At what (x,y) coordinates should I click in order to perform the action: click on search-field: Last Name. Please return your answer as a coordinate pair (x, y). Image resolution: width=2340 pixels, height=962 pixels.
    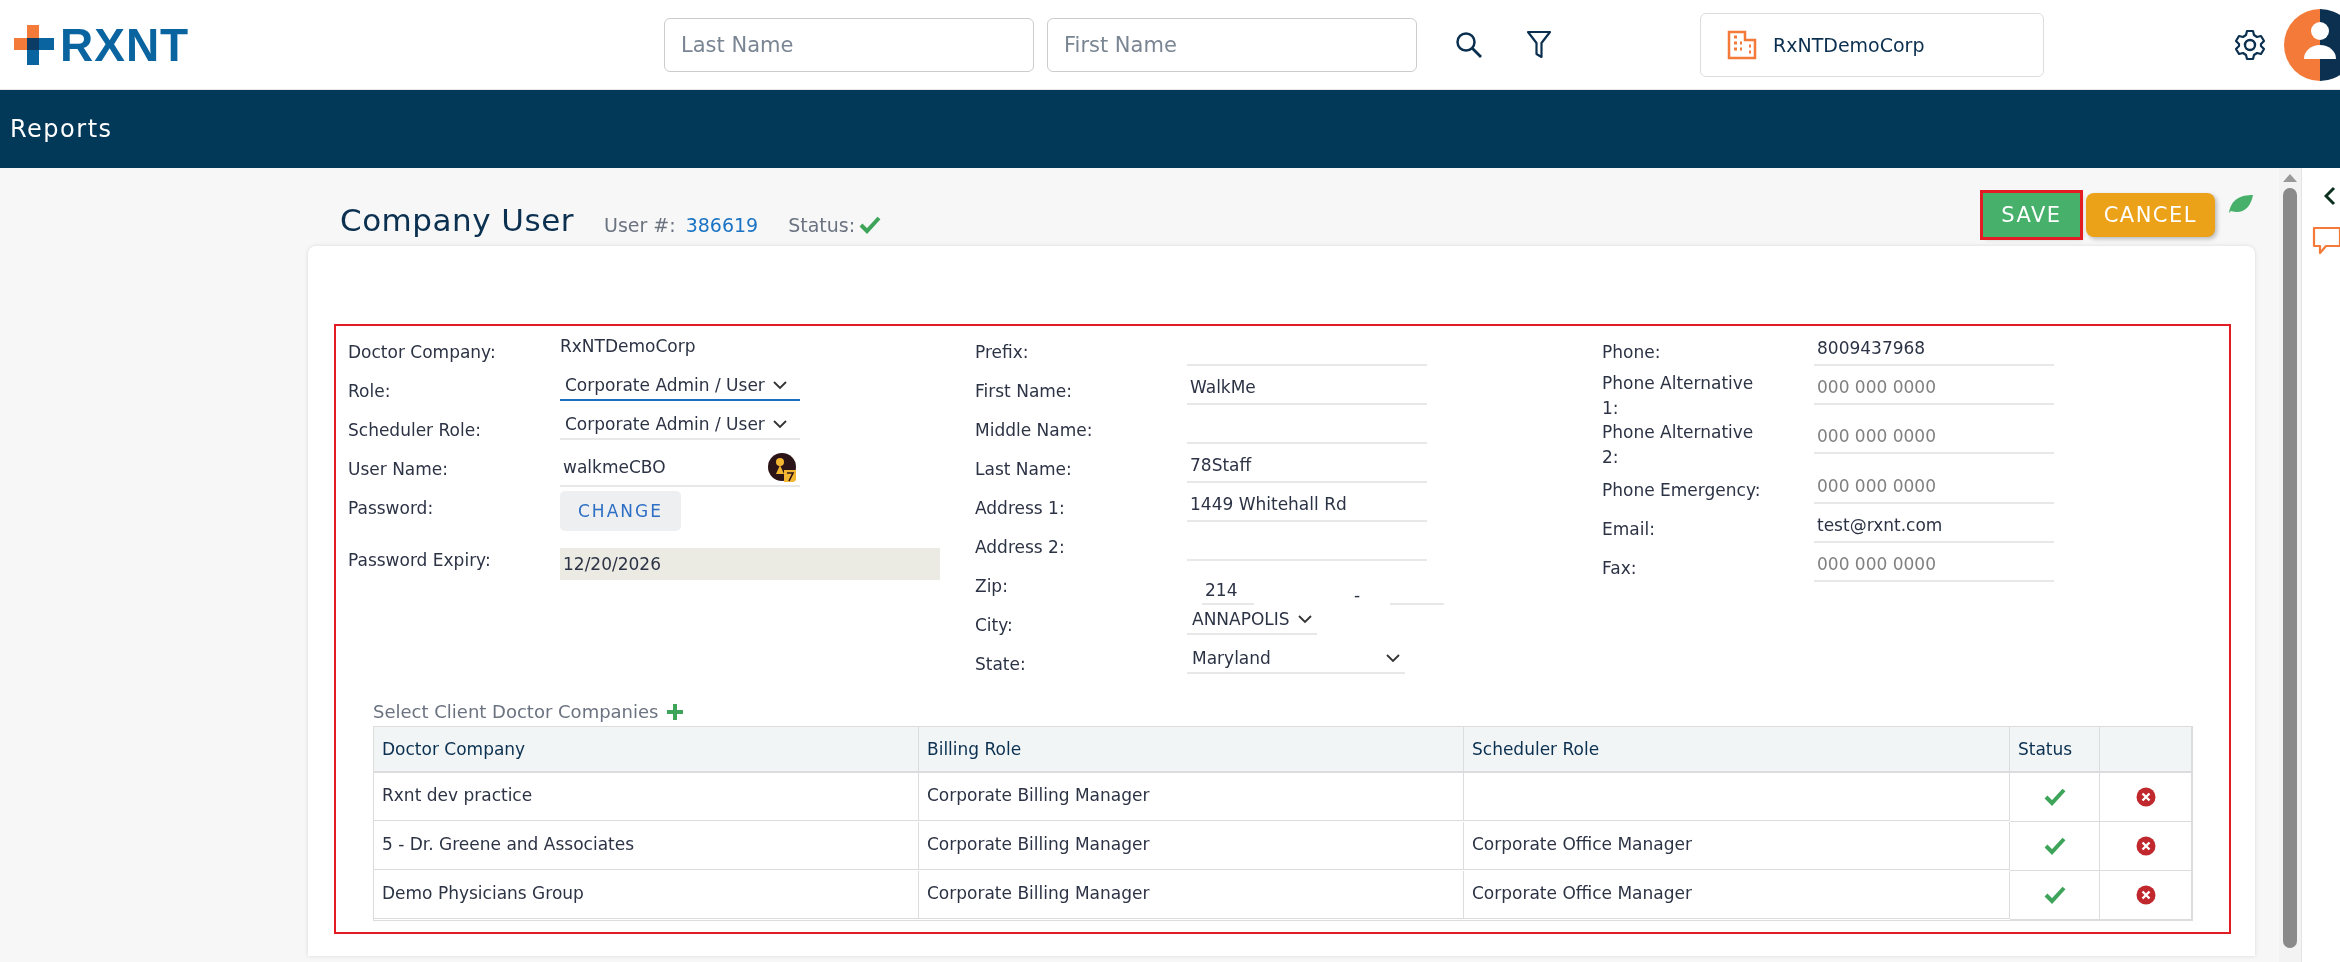
    Looking at the image, I should click on (849, 44).